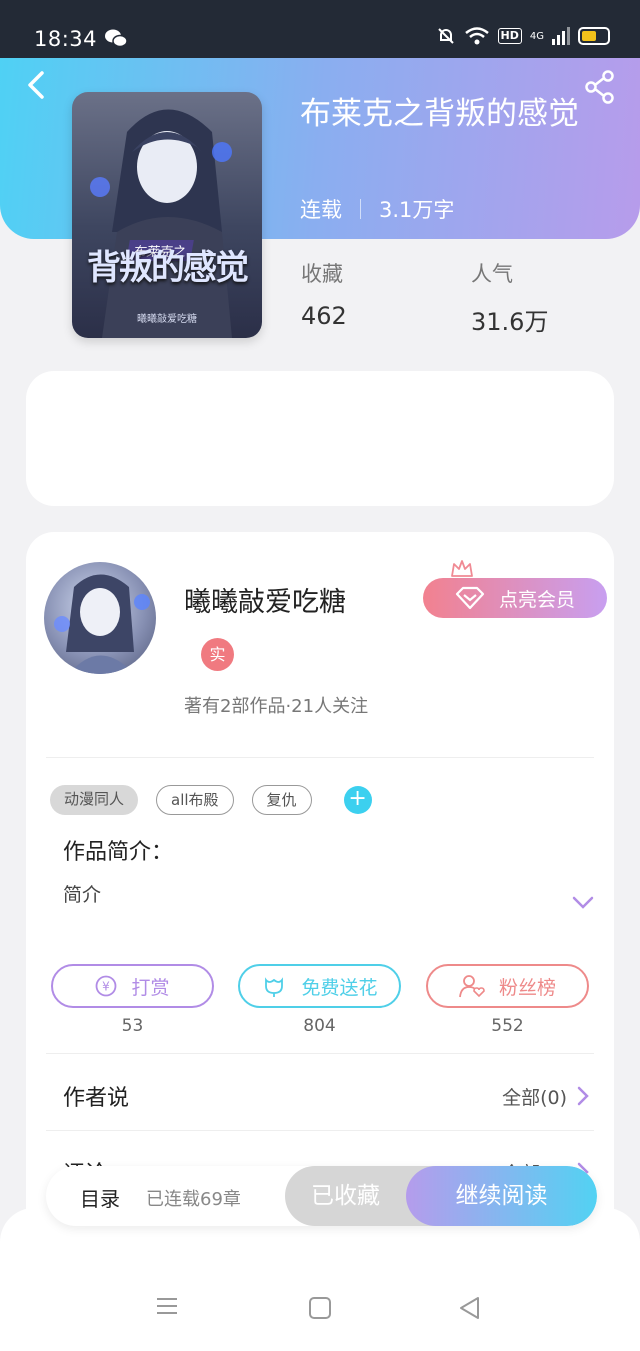  I want to click on signal-icon, so click(561, 36).